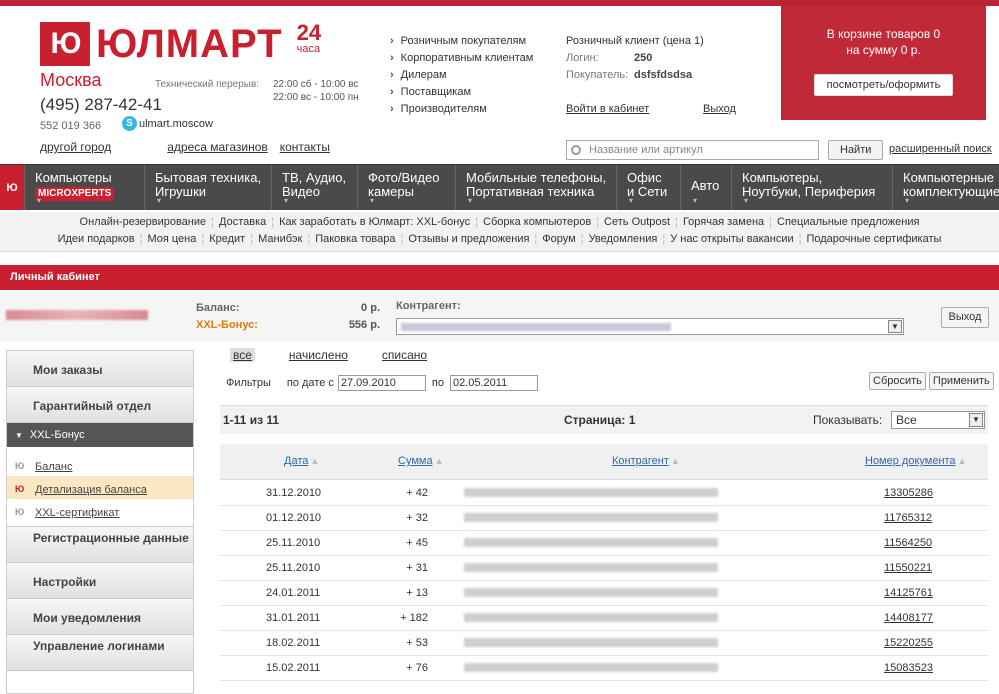  Describe the element at coordinates (883, 85) in the screenshot. I see `cart-view-button: посмотреть/оформить` at that location.